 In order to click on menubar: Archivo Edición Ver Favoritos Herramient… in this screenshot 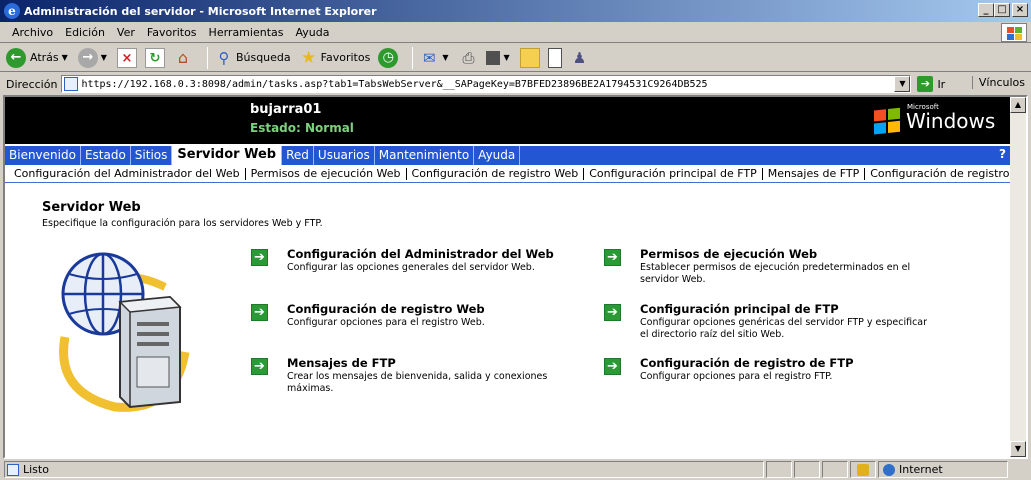, I will do `click(515, 32)`.